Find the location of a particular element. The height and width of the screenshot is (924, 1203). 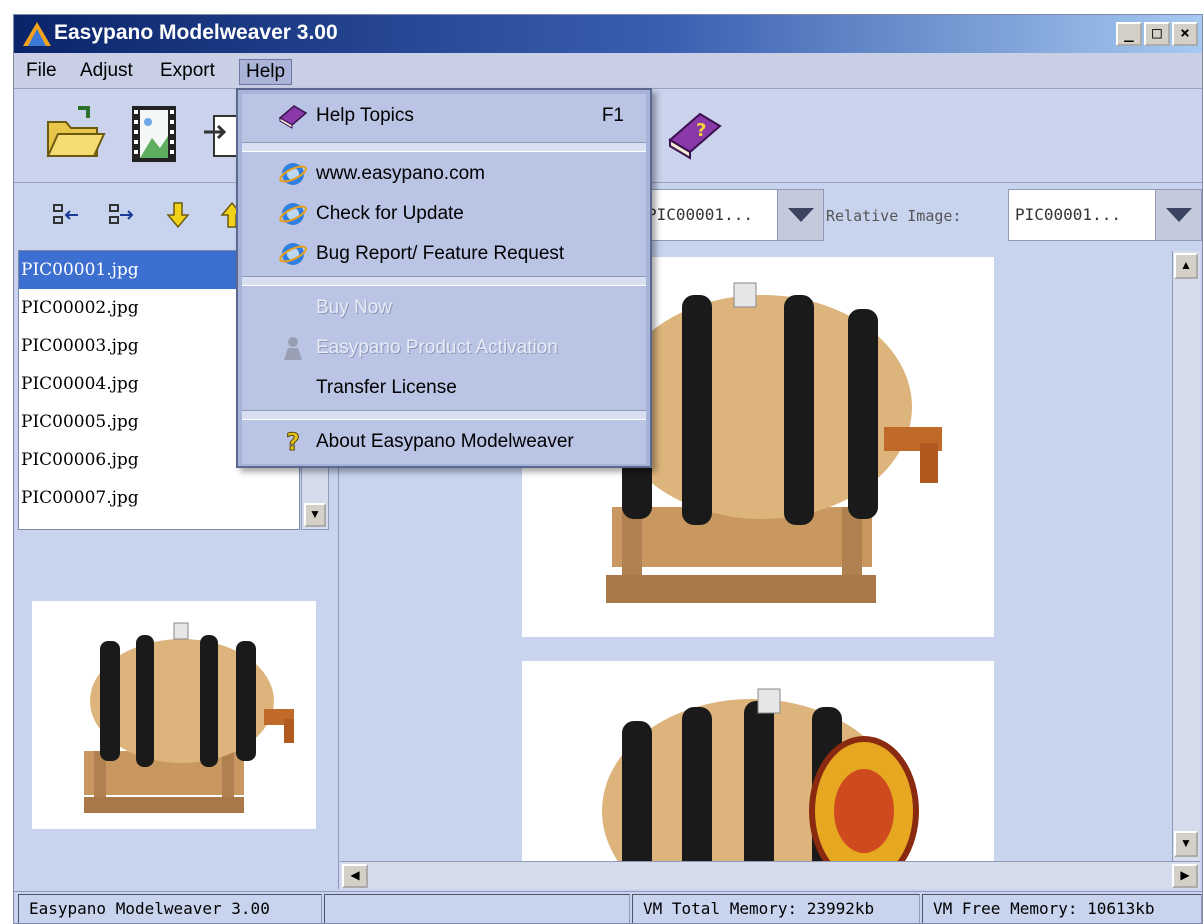

move-down-icon is located at coordinates (178, 215).